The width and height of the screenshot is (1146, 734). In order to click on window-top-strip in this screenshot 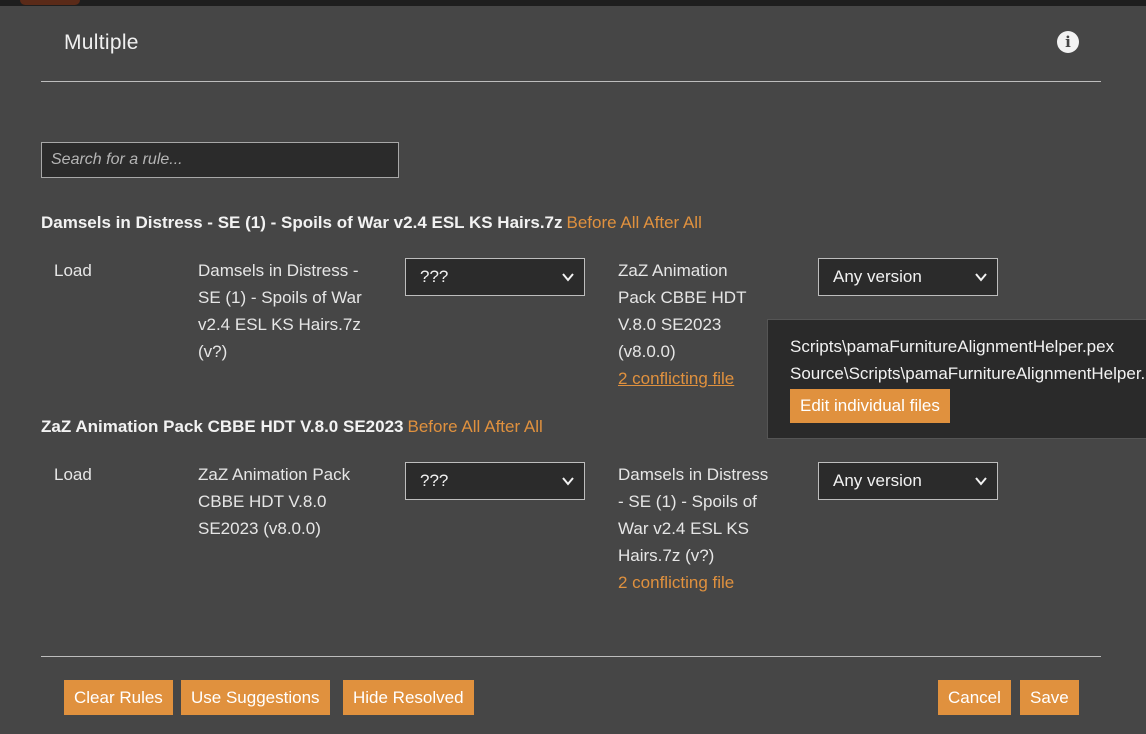, I will do `click(573, 3)`.